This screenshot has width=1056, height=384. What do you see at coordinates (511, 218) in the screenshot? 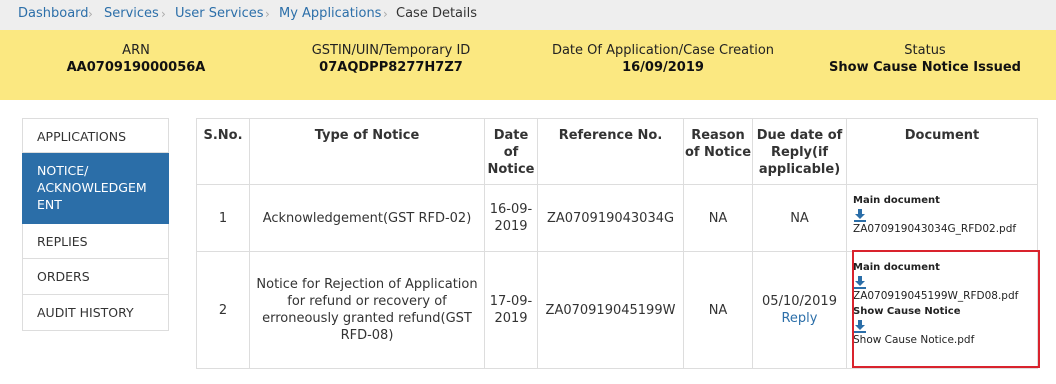
I see `cell-date-of-notice: 16-09-2019` at bounding box center [511, 218].